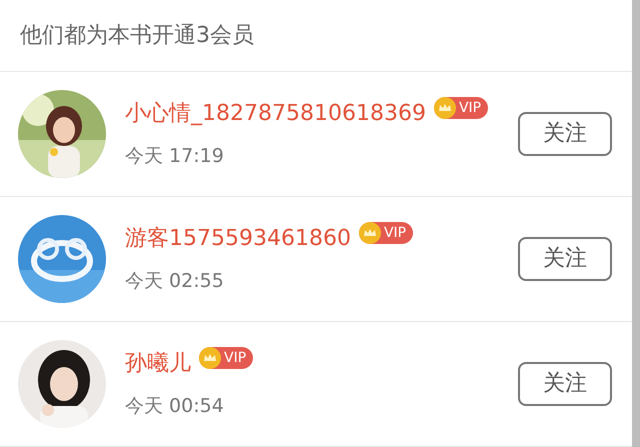 This screenshot has width=640, height=447. Describe the element at coordinates (158, 363) in the screenshot. I see `user-name: 孙曦儿` at that location.